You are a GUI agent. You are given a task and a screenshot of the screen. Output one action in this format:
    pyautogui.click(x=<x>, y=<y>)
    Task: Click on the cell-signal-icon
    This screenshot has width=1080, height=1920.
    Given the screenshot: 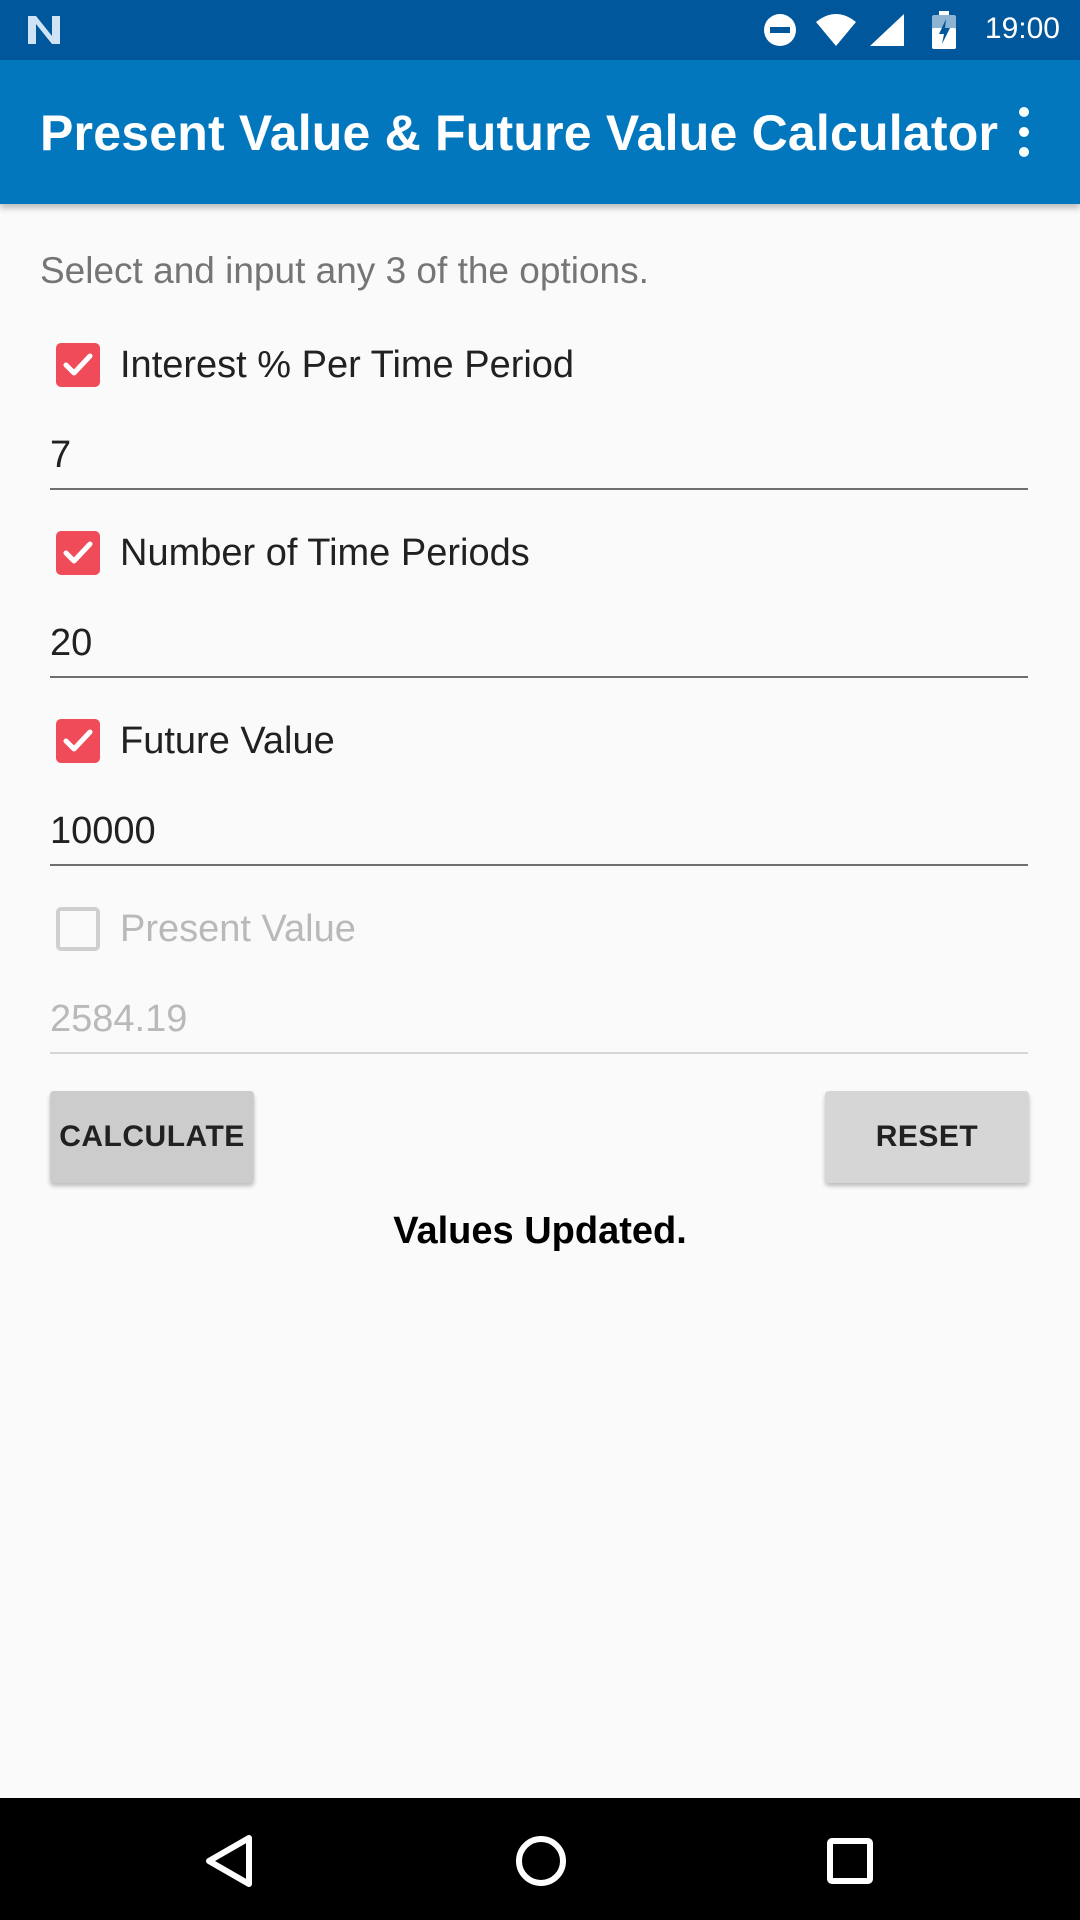 What is the action you would take?
    pyautogui.click(x=887, y=30)
    